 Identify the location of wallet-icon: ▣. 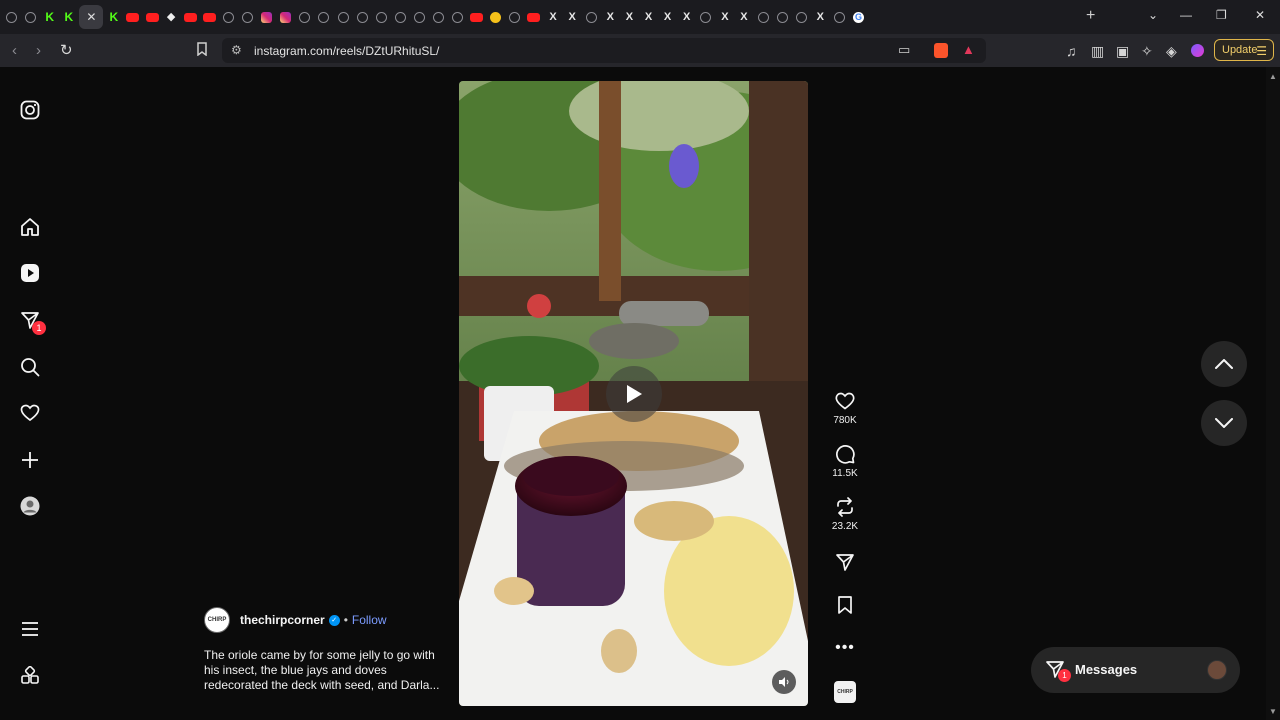
(1122, 51).